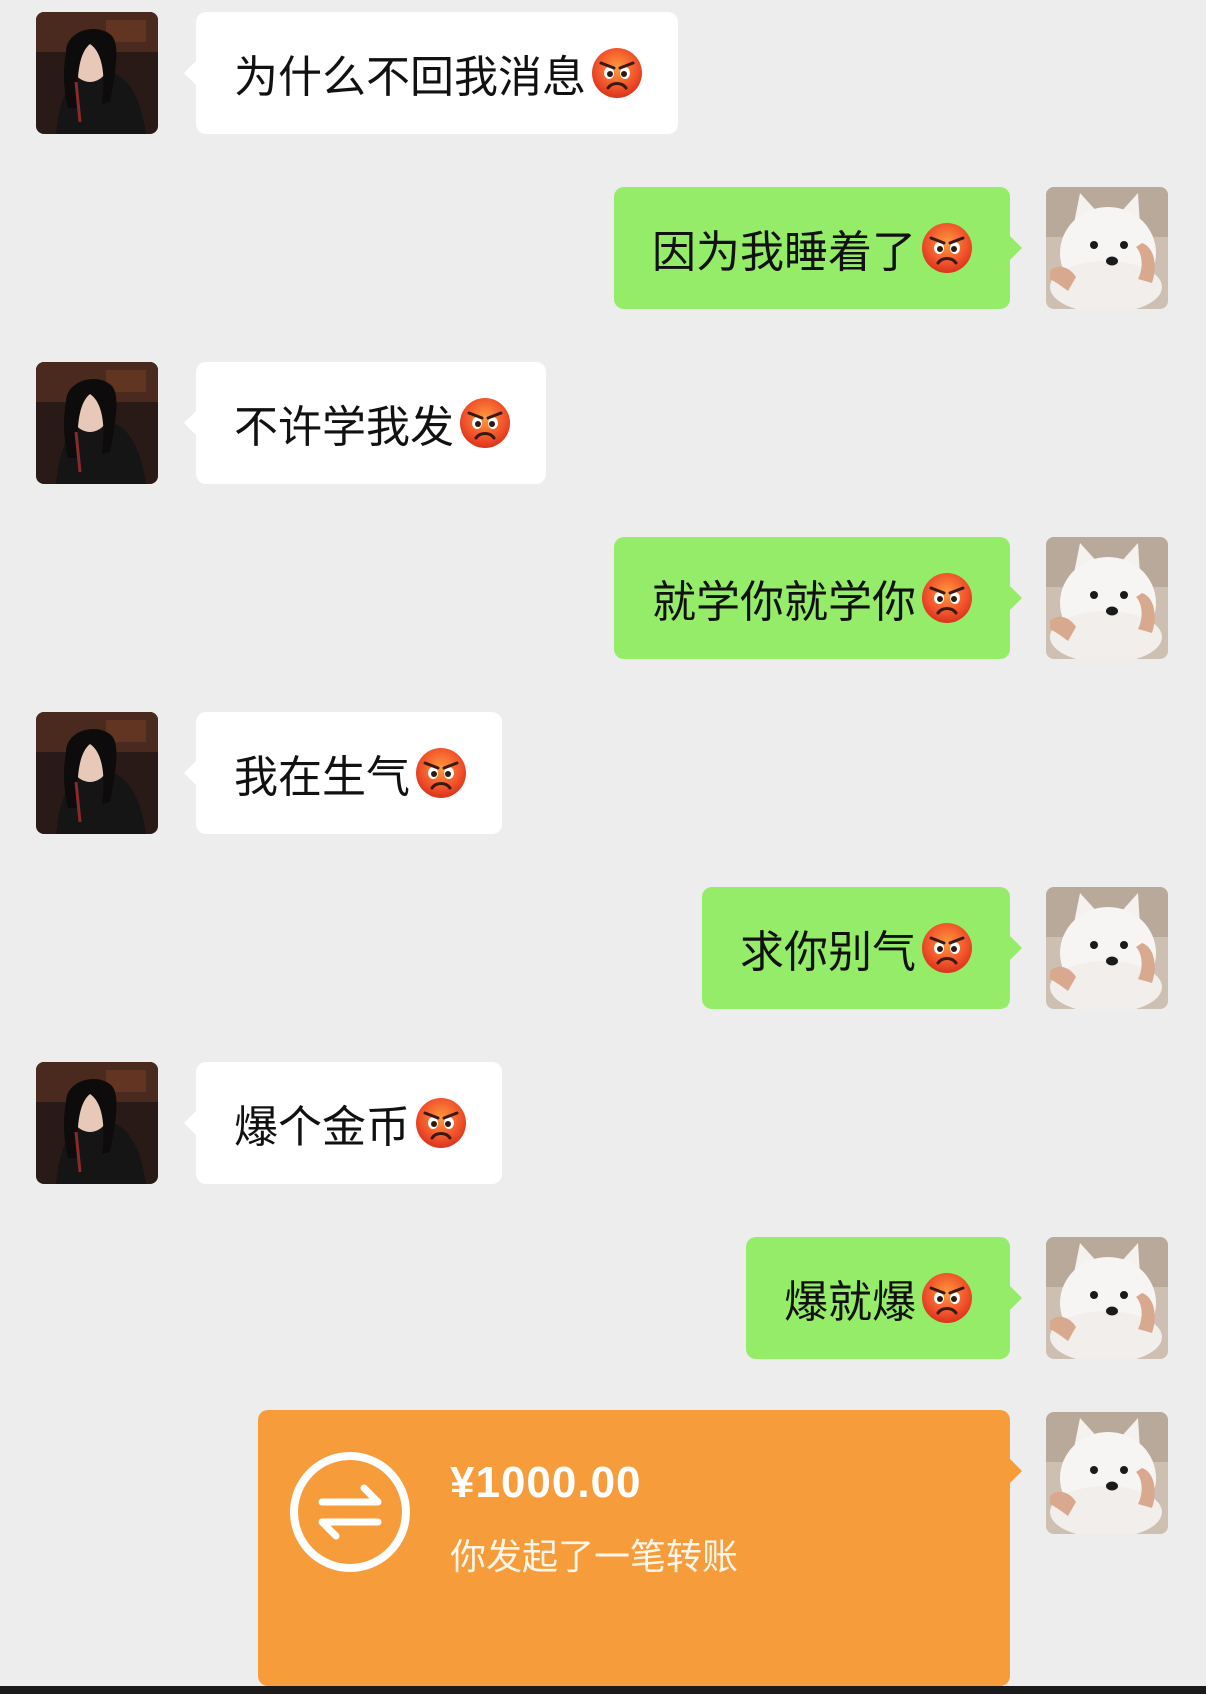 Image resolution: width=1206 pixels, height=1694 pixels. I want to click on message-bubble-outgoing: 求你别气, so click(862, 948).